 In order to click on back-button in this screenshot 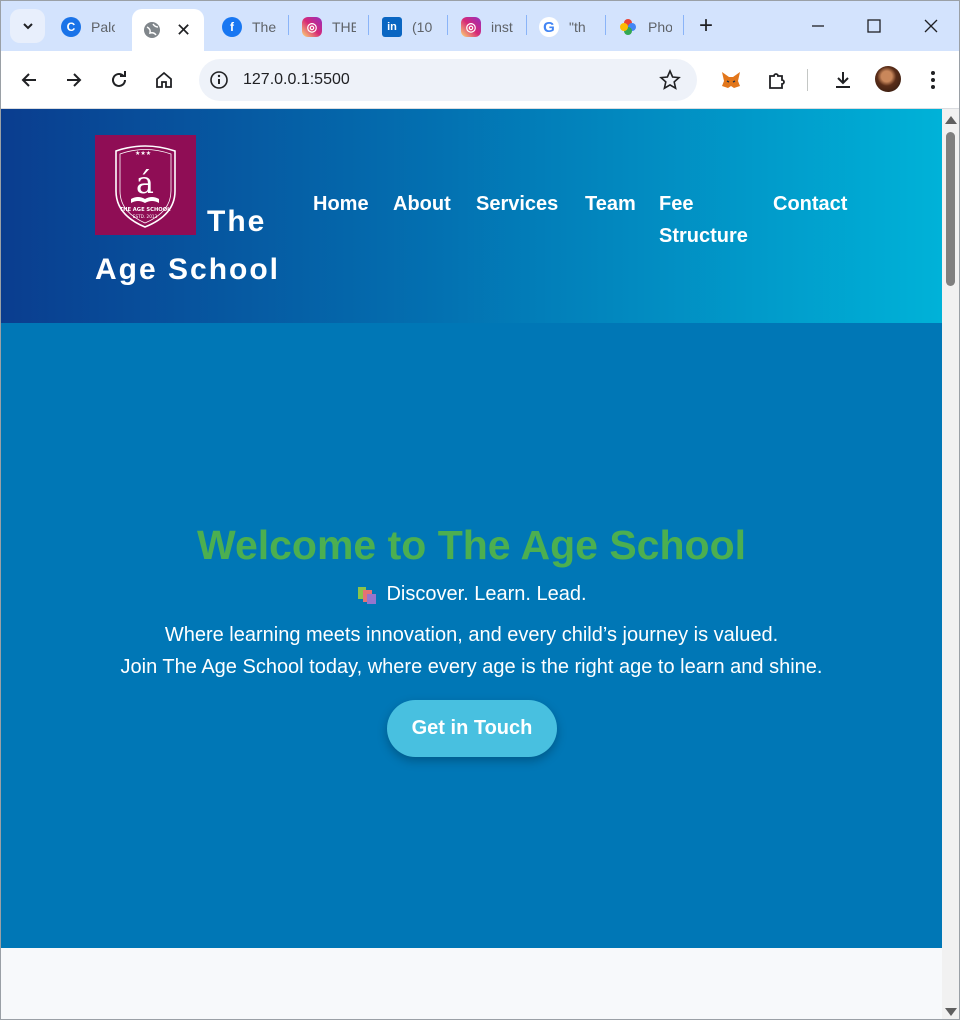, I will do `click(29, 80)`.